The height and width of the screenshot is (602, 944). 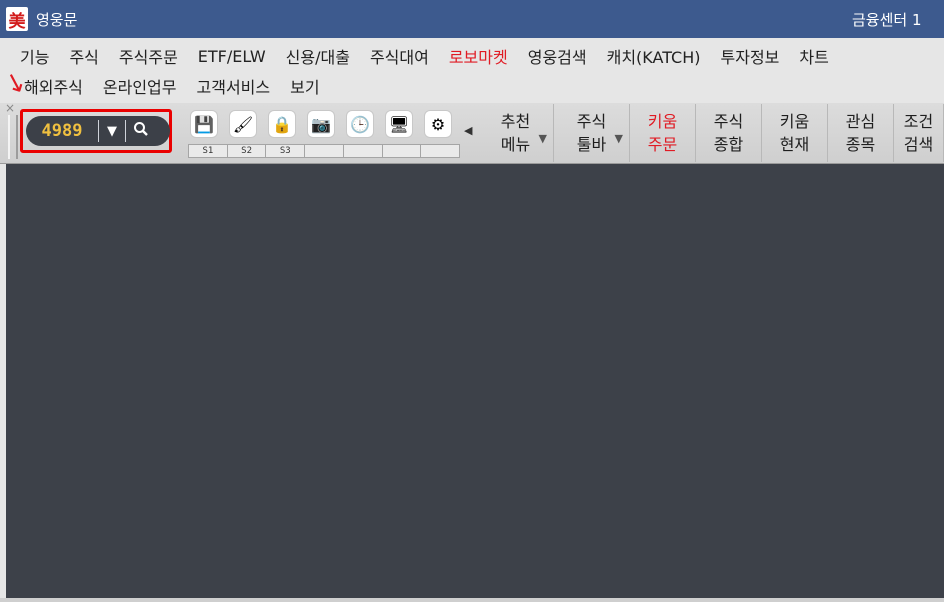 What do you see at coordinates (795, 133) in the screenshot?
I see `toolbar-button-5: 키움현재` at bounding box center [795, 133].